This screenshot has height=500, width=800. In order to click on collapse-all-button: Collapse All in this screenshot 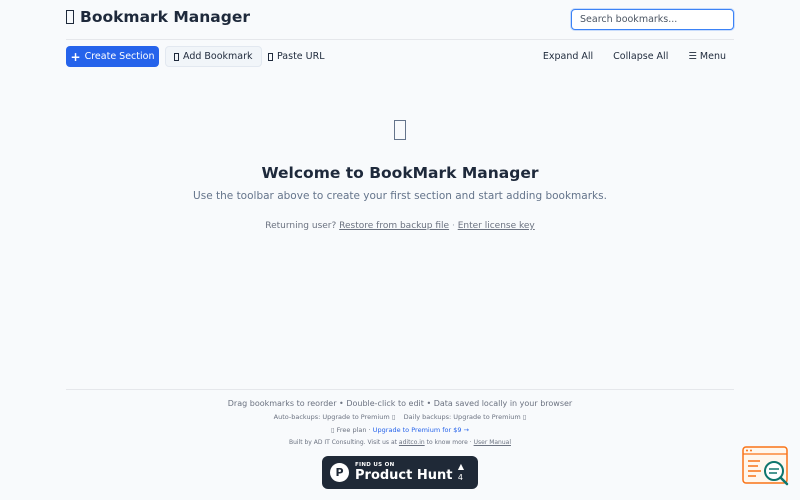, I will do `click(640, 56)`.